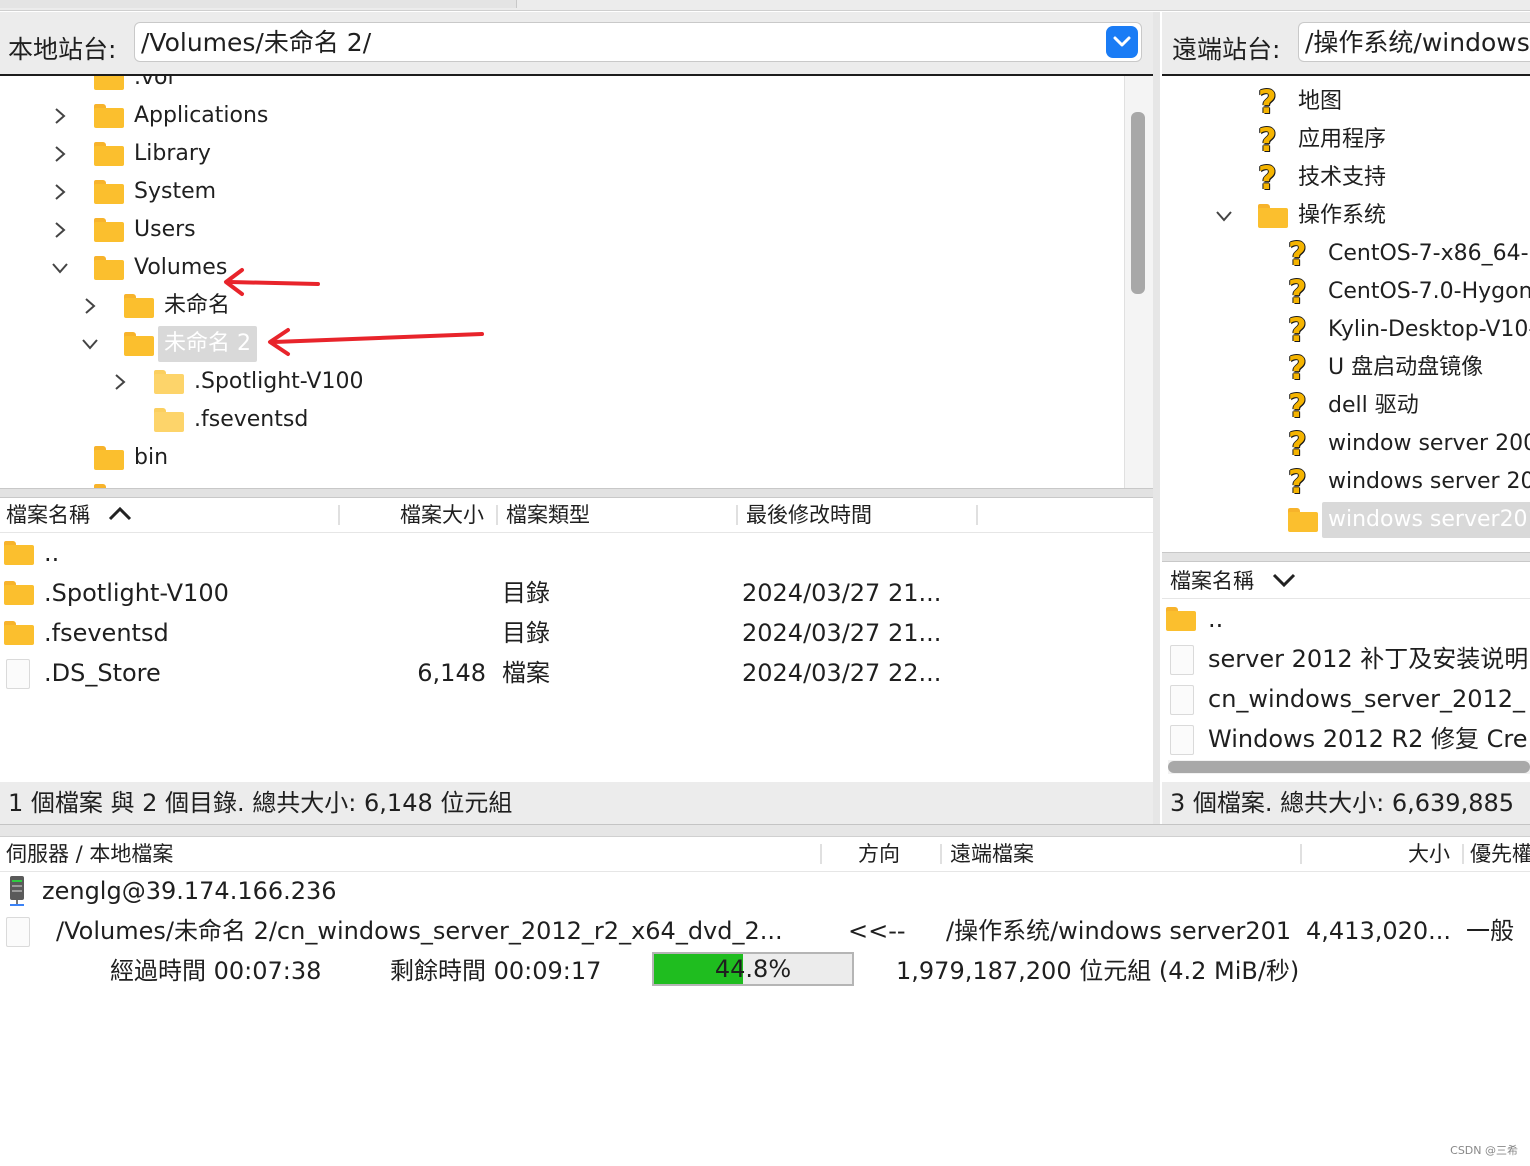 The image size is (1530, 1166). Describe the element at coordinates (526, 633) in the screenshot. I see `file-type: 目錄` at that location.